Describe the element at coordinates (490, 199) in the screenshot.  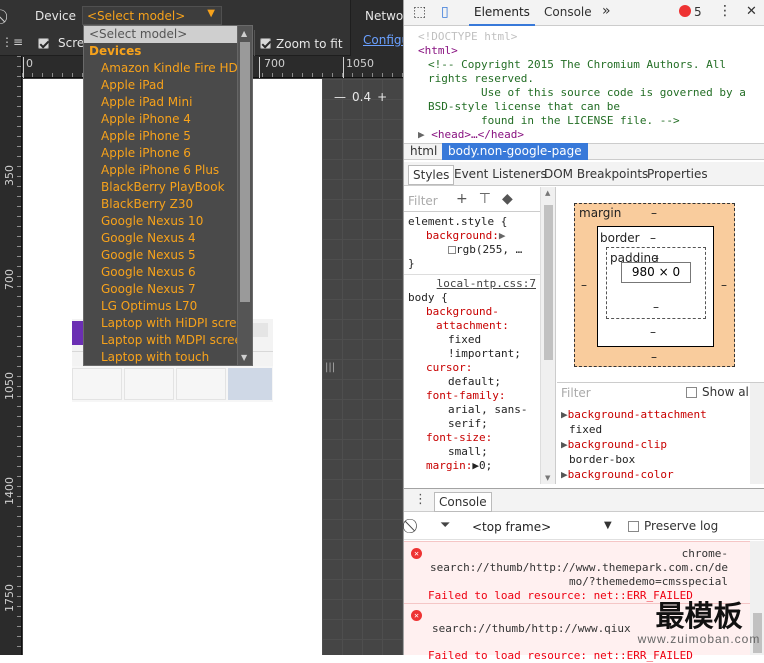
I see `pin-icon: ⊤` at that location.